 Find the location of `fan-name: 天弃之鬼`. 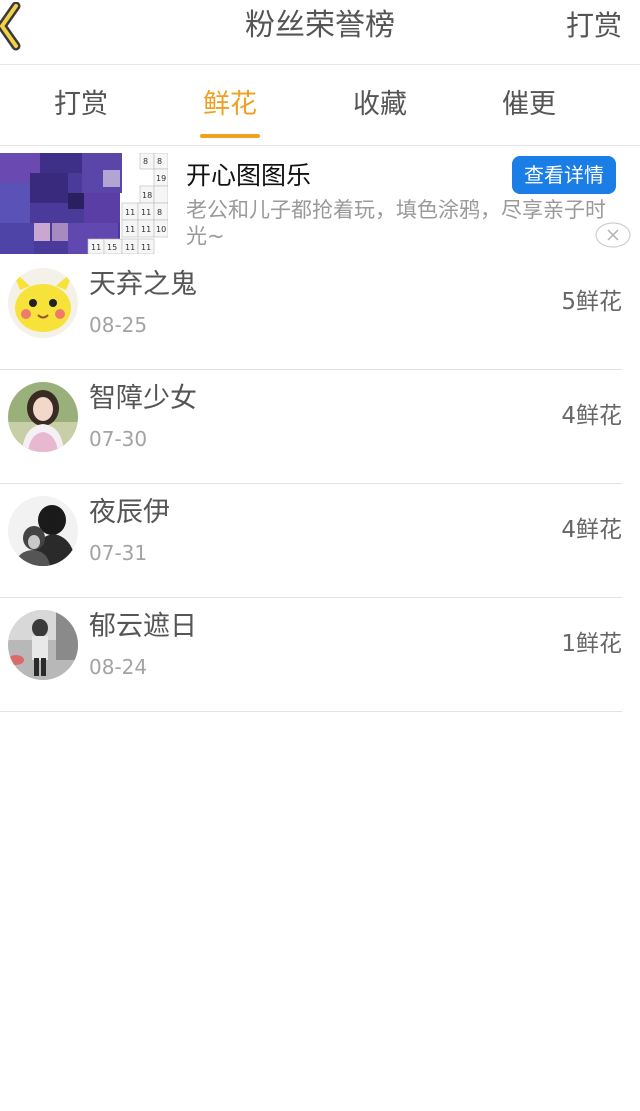

fan-name: 天弃之鬼 is located at coordinates (143, 284).